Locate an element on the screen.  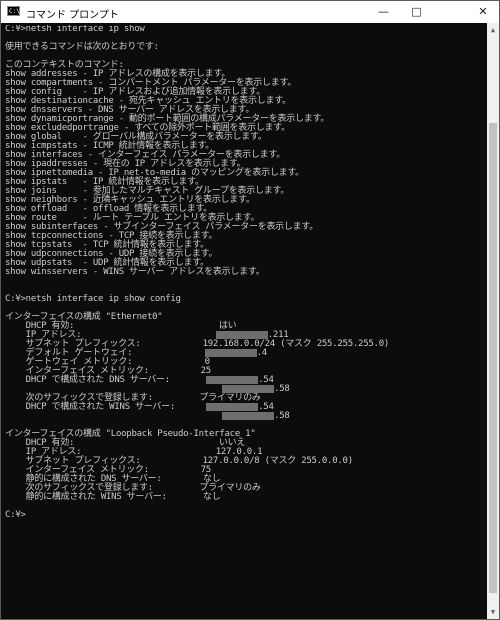
close-icon: ✕ is located at coordinates (483, 12).